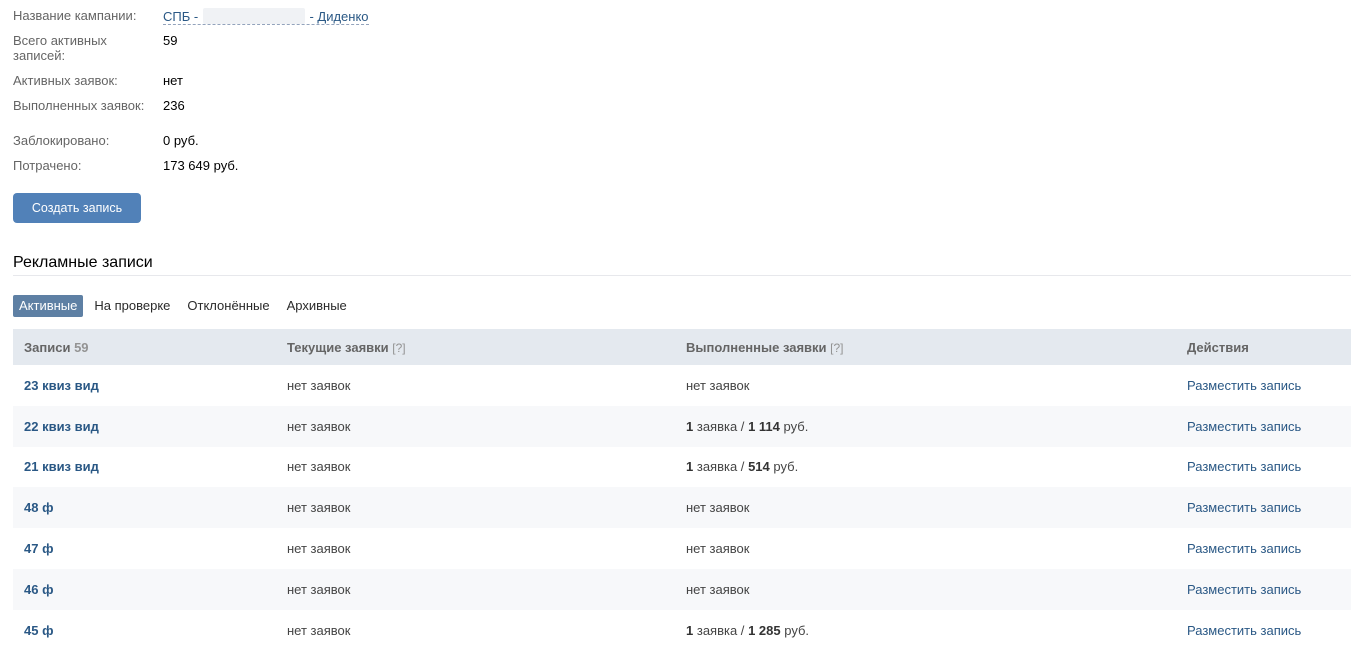  Describe the element at coordinates (61, 140) in the screenshot. I see `blocked-label: Заблокировано:` at that location.